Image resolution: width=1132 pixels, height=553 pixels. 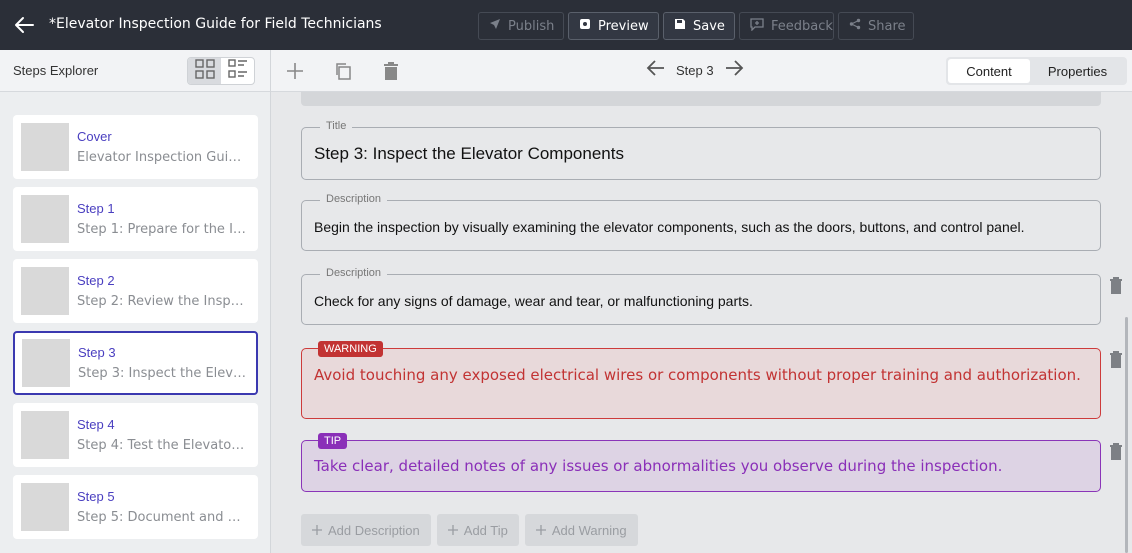 What do you see at coordinates (96, 496) in the screenshot?
I see `step-name: Step 5` at bounding box center [96, 496].